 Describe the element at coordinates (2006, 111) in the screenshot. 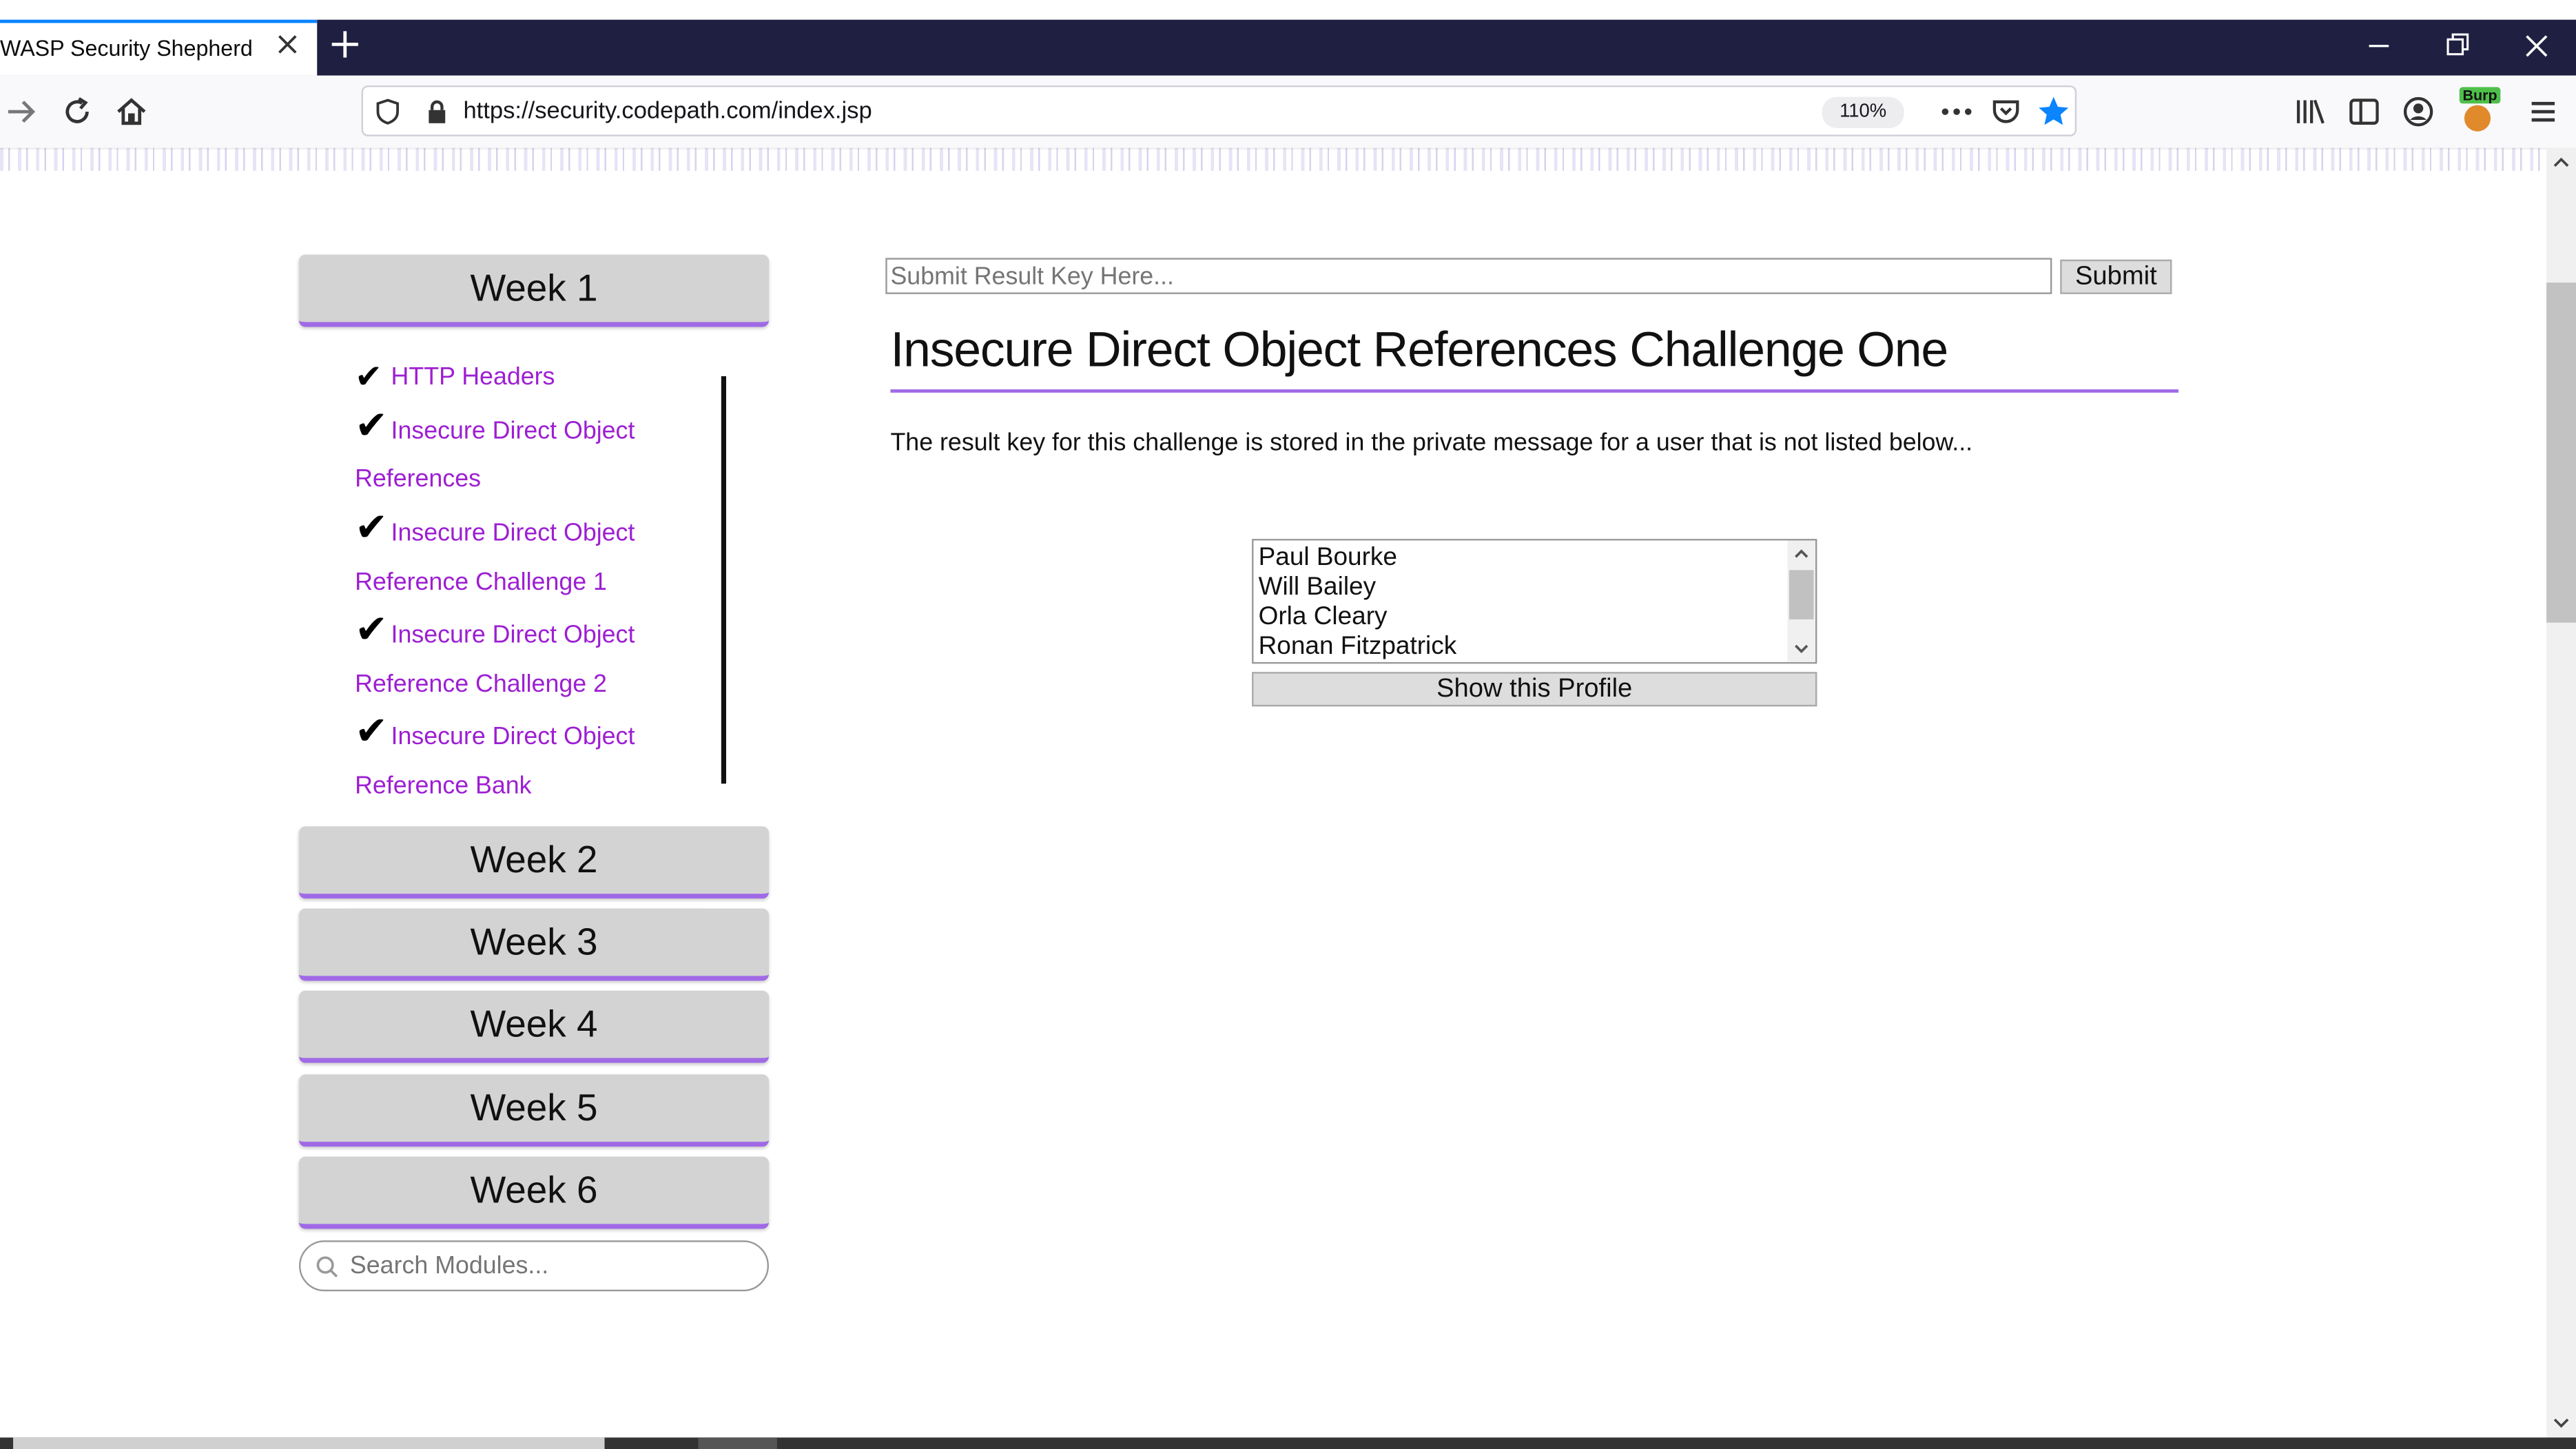

I see `pocket-icon` at that location.